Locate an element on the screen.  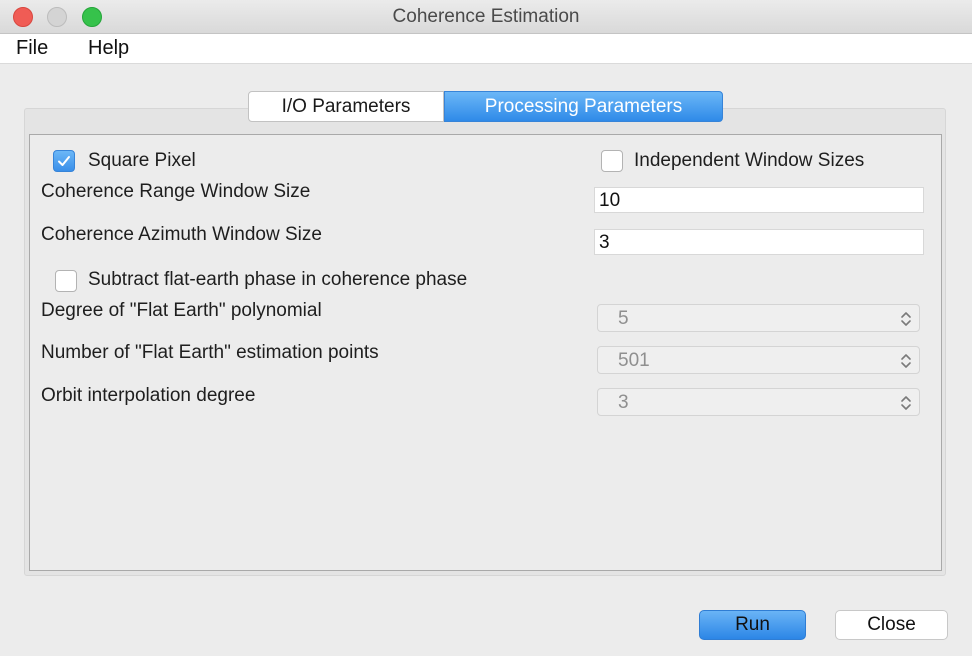
range-window-label: Coherence Range Window Size is located at coordinates (176, 191).